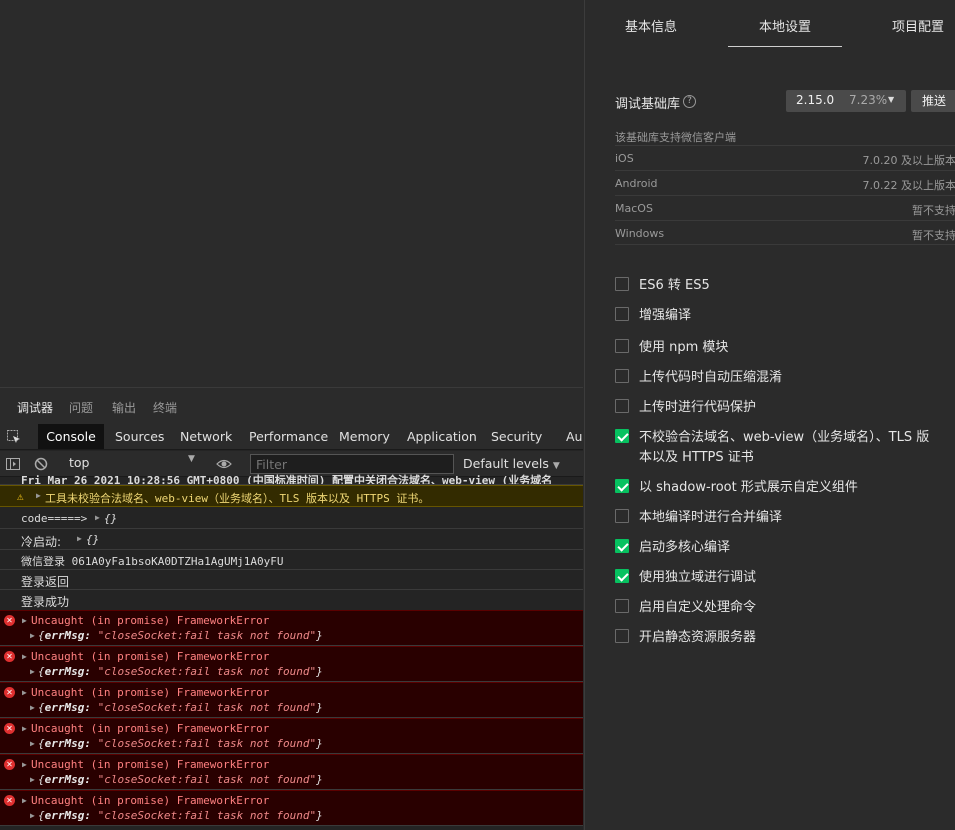 The width and height of the screenshot is (955, 830). I want to click on tab-terminal: 终端, so click(165, 407).